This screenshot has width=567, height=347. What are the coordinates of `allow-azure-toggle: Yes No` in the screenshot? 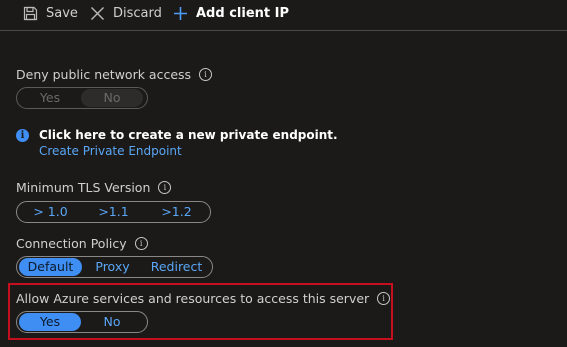 It's located at (82, 322).